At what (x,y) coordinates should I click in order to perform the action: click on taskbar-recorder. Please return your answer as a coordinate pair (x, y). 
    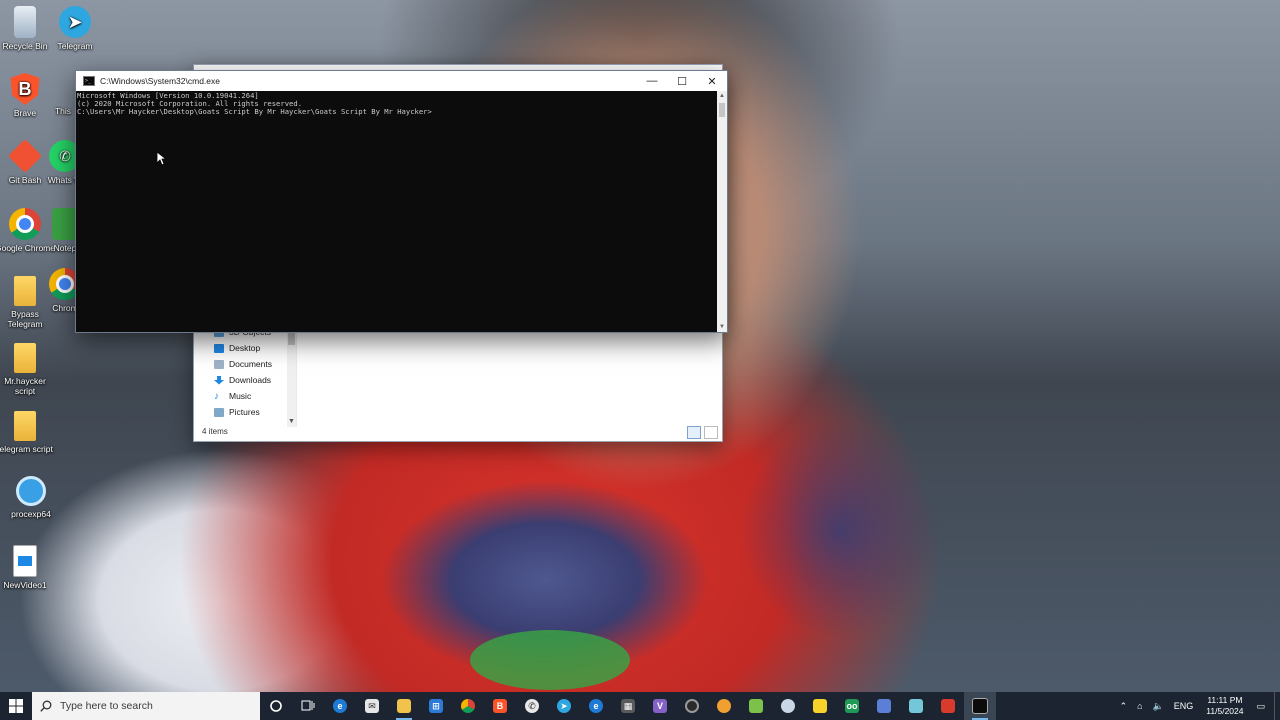
    Looking at the image, I should click on (692, 706).